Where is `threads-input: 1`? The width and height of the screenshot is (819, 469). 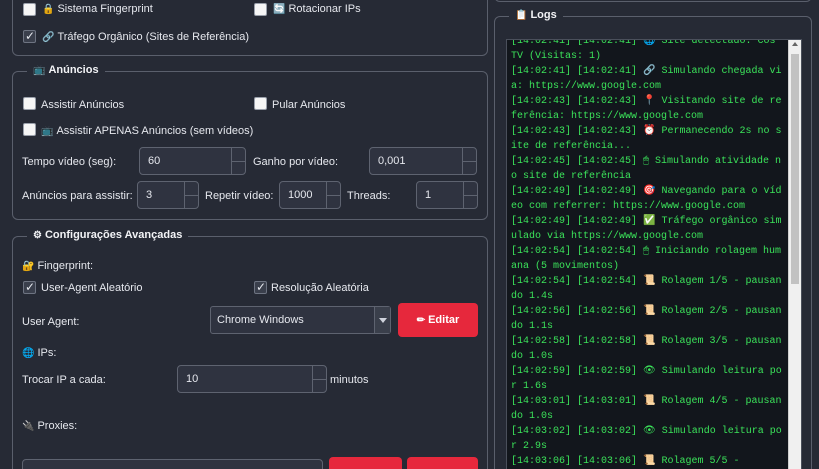 threads-input: 1 is located at coordinates (447, 195).